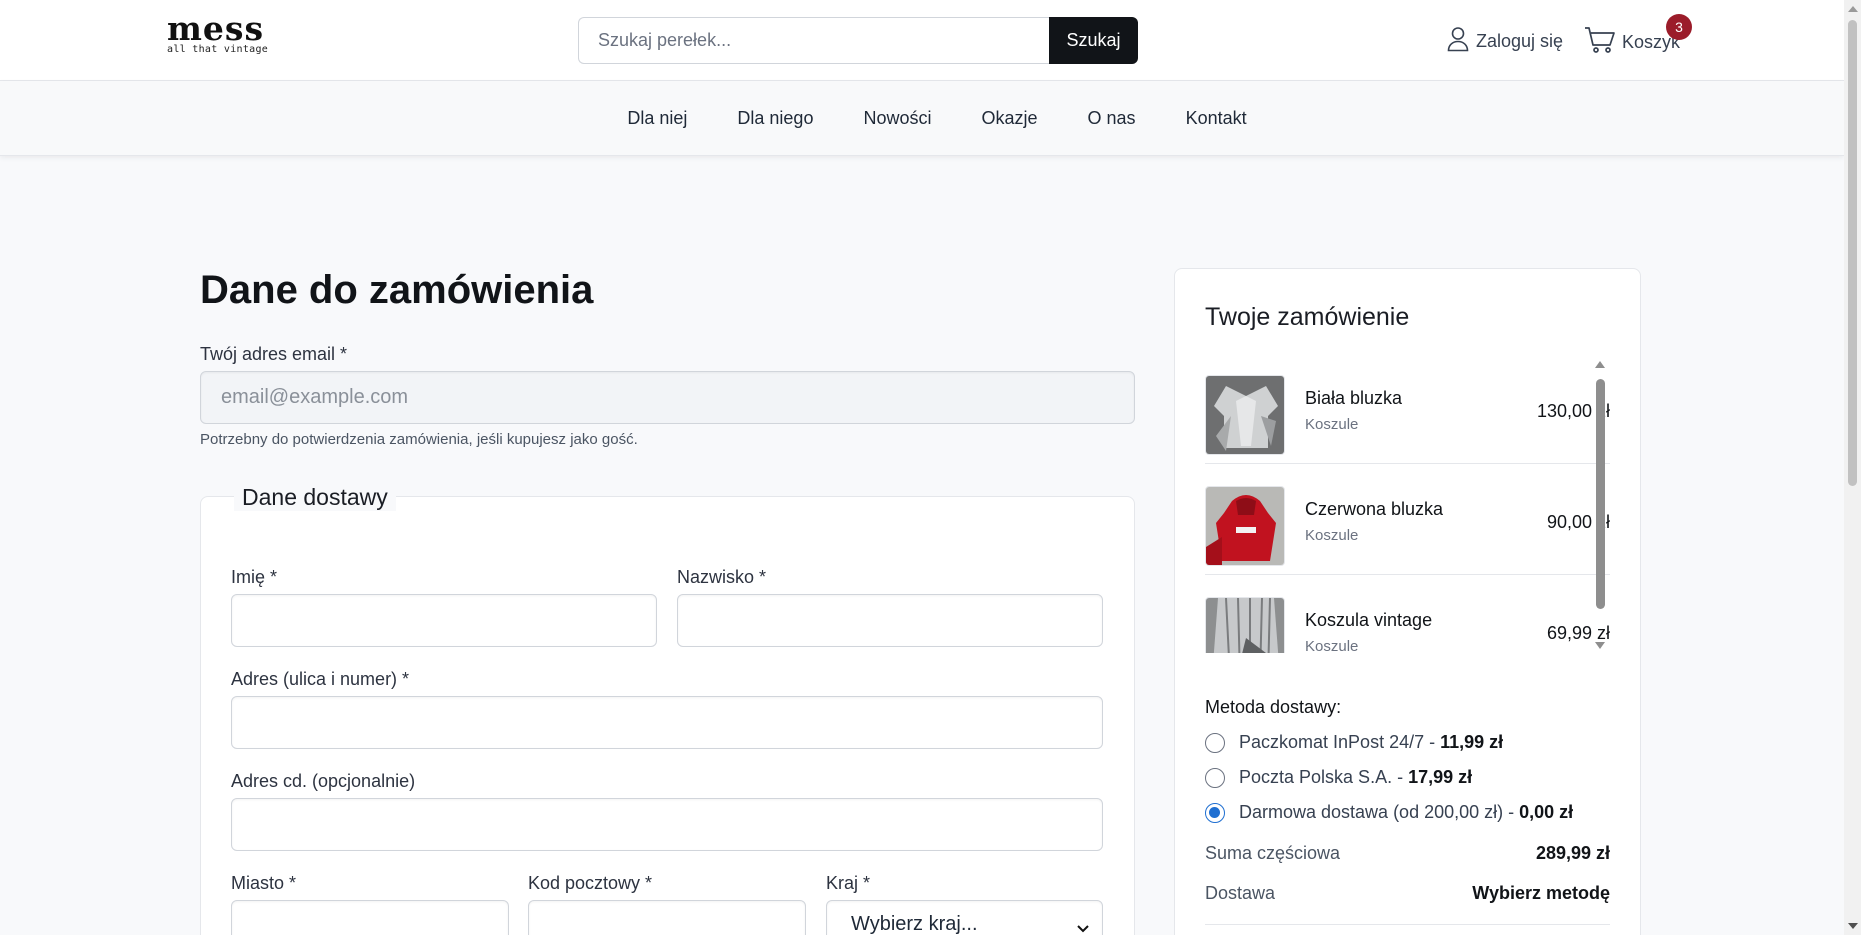 The image size is (1861, 935). What do you see at coordinates (657, 118) in the screenshot?
I see `nav-item-dla-niej: Dla niej` at bounding box center [657, 118].